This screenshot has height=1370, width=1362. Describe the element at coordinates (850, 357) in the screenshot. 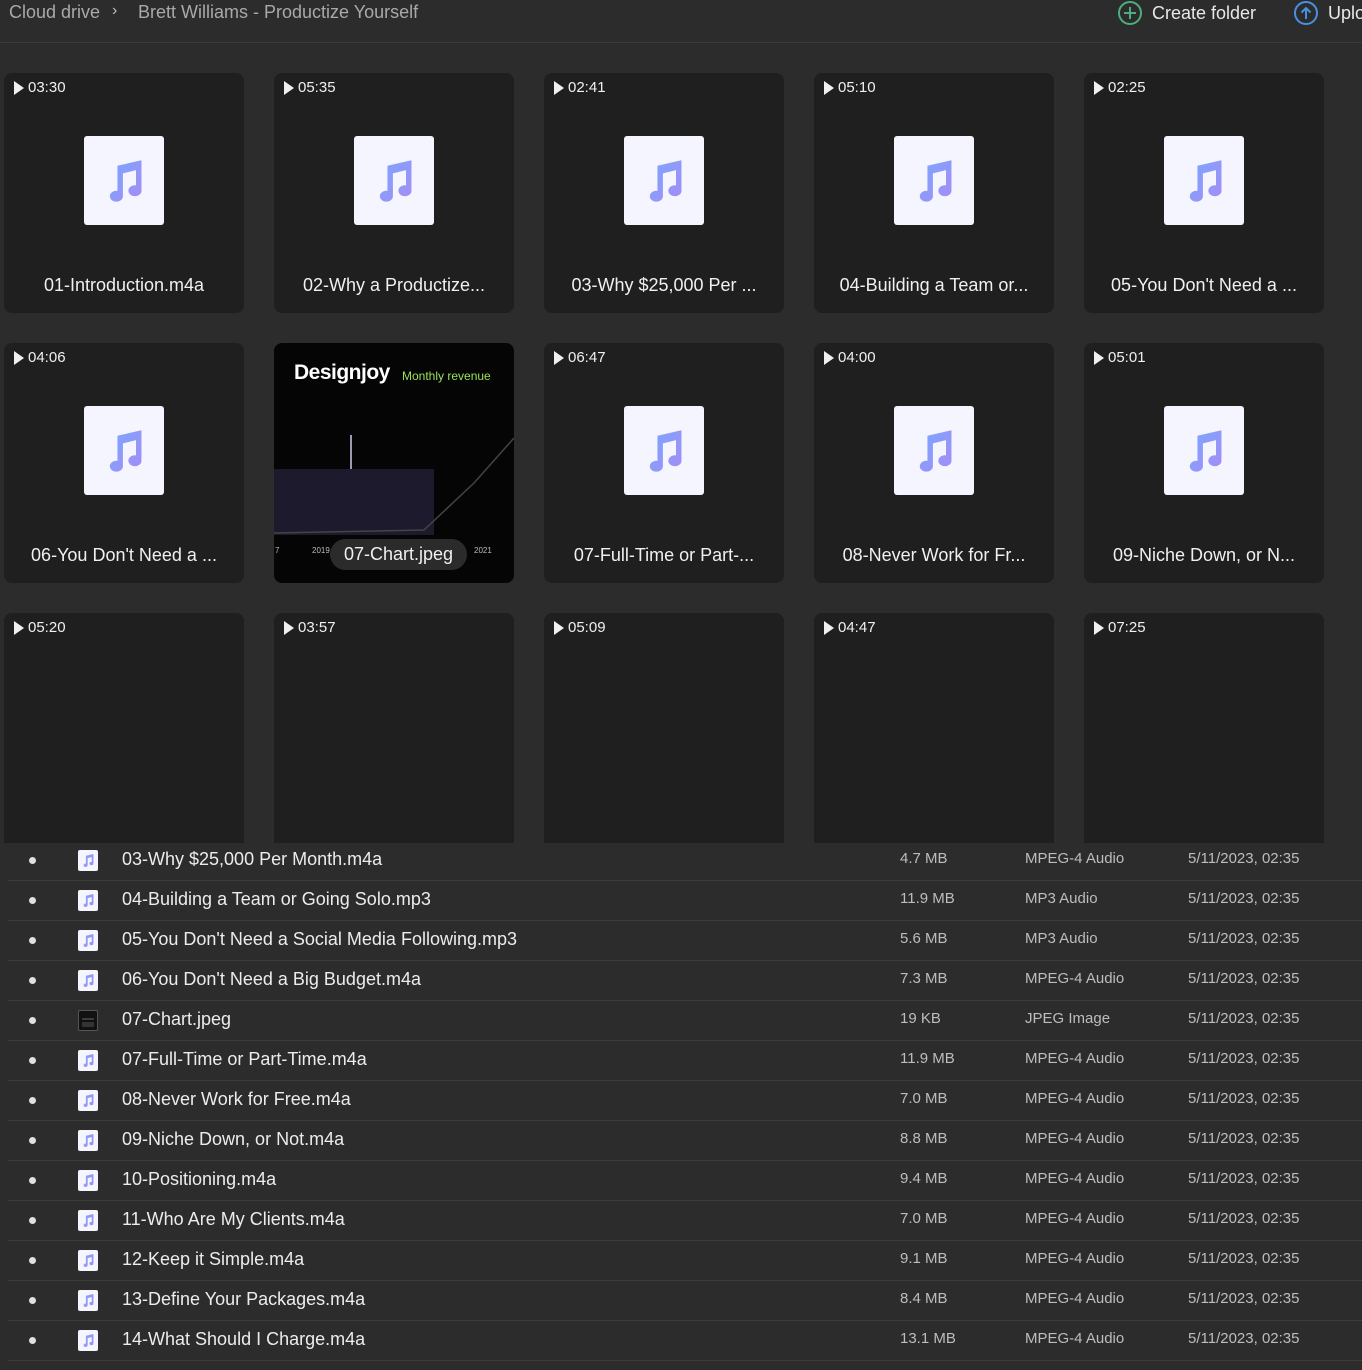

I see `duration-badge: 04:00` at that location.